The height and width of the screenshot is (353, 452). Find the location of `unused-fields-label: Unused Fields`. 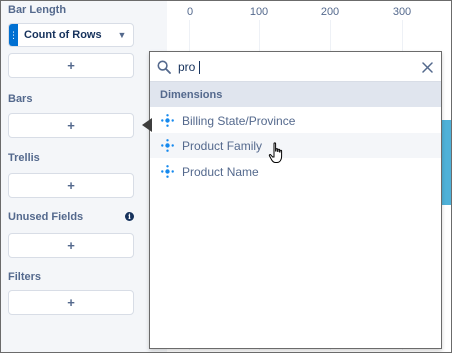

unused-fields-label: Unused Fields is located at coordinates (46, 217).